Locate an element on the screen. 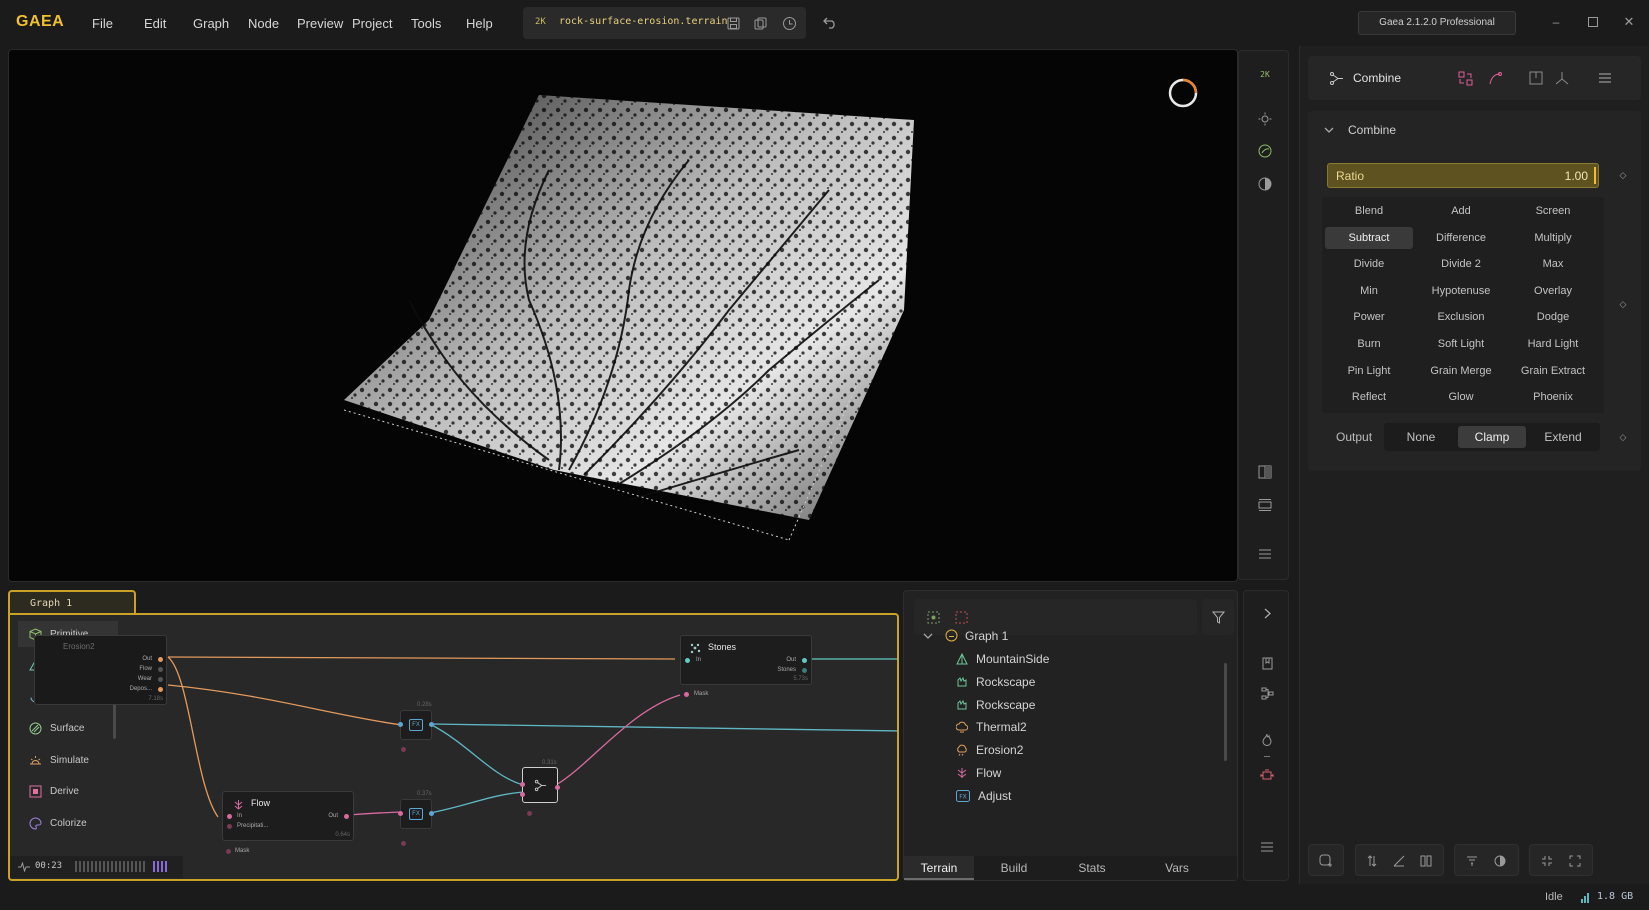 The height and width of the screenshot is (910, 1649). node-adjust-1: FX is located at coordinates (416, 725).